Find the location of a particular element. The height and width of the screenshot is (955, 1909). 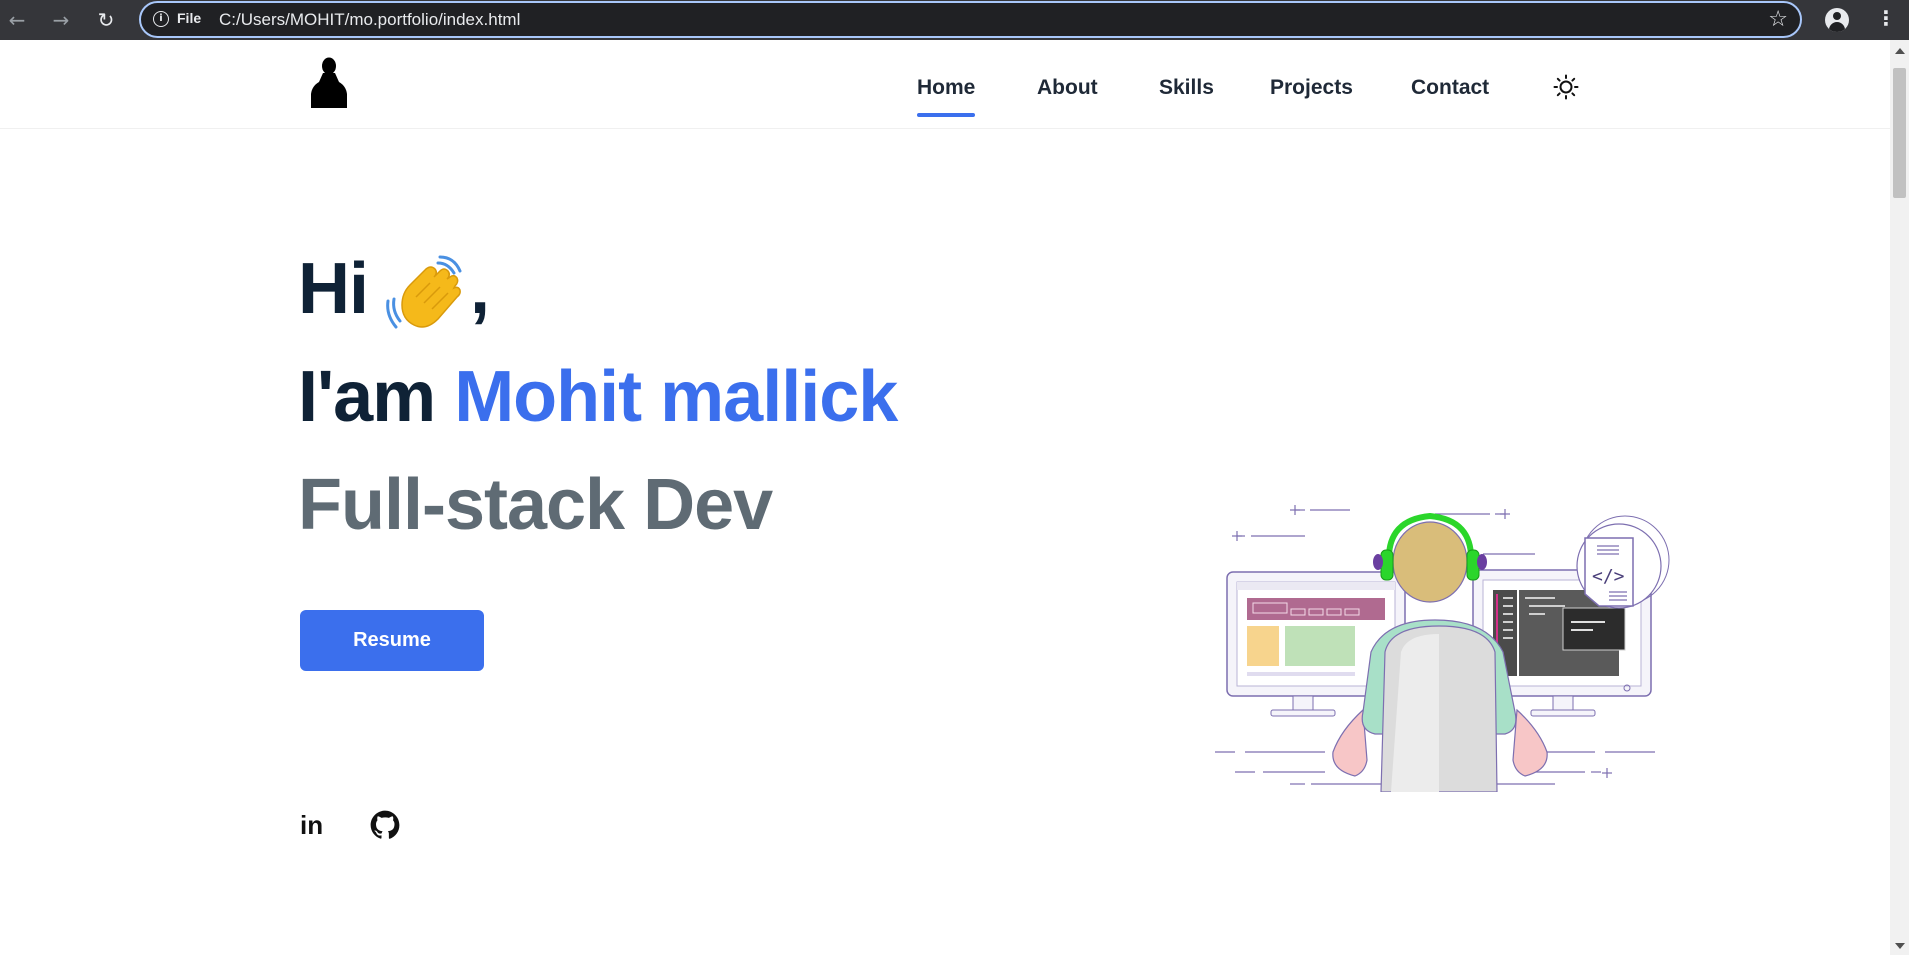

name-text: Mohit mallick is located at coordinates (676, 397).